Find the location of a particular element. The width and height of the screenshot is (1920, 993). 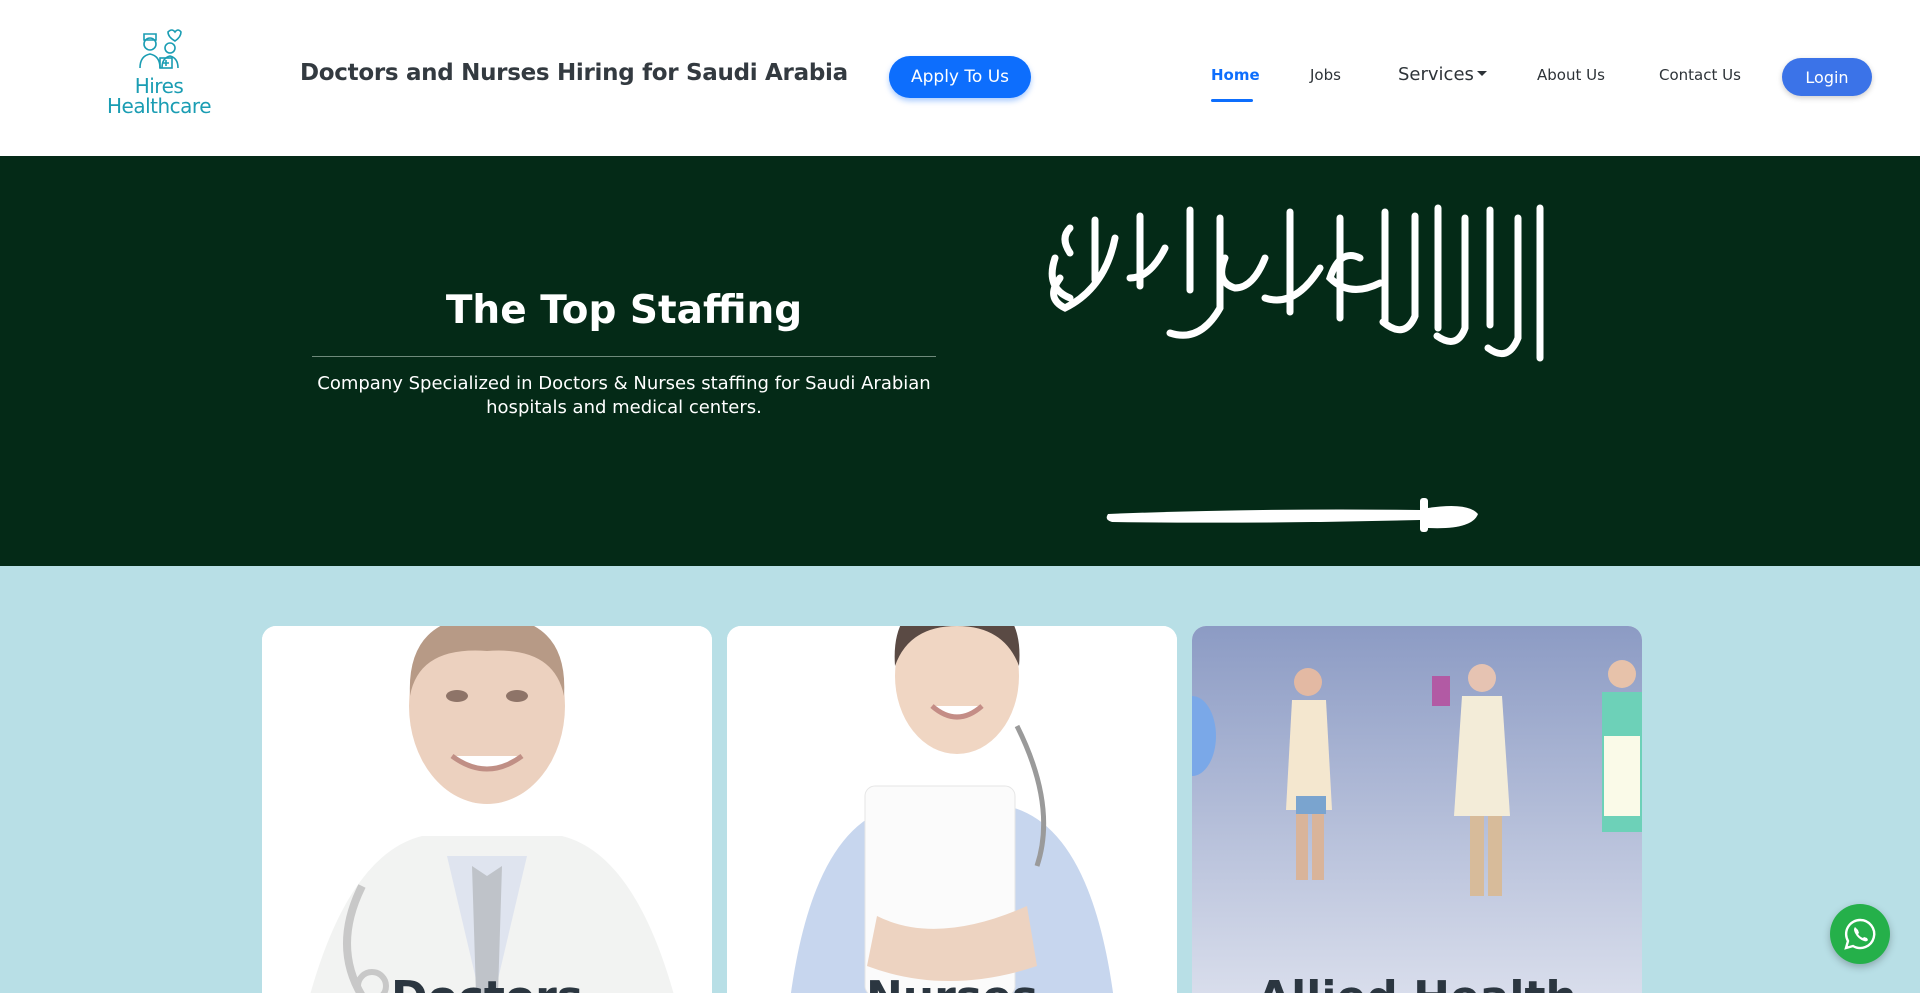

allied-health-illustration is located at coordinates (1417, 809).